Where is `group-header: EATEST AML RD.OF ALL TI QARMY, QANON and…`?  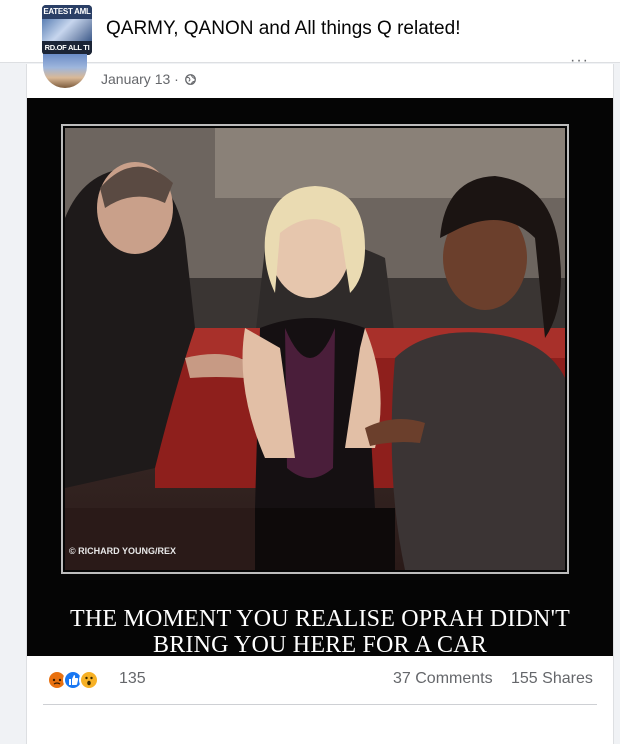 group-header: EATEST AML RD.OF ALL TI QARMY, QANON and… is located at coordinates (310, 31).